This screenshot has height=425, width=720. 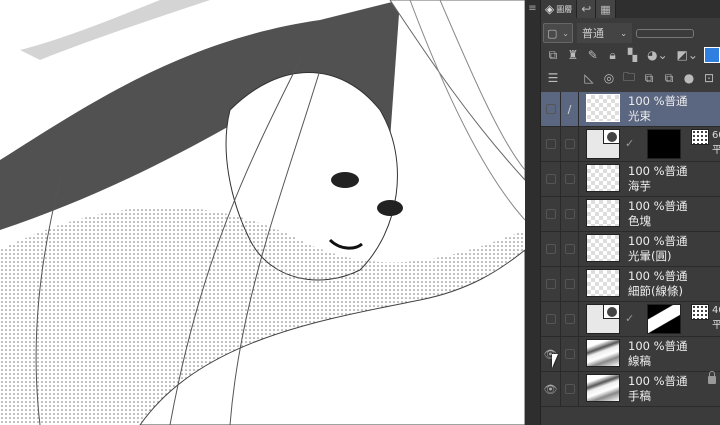 I want to click on menu-icon: ≡, so click(x=532, y=8).